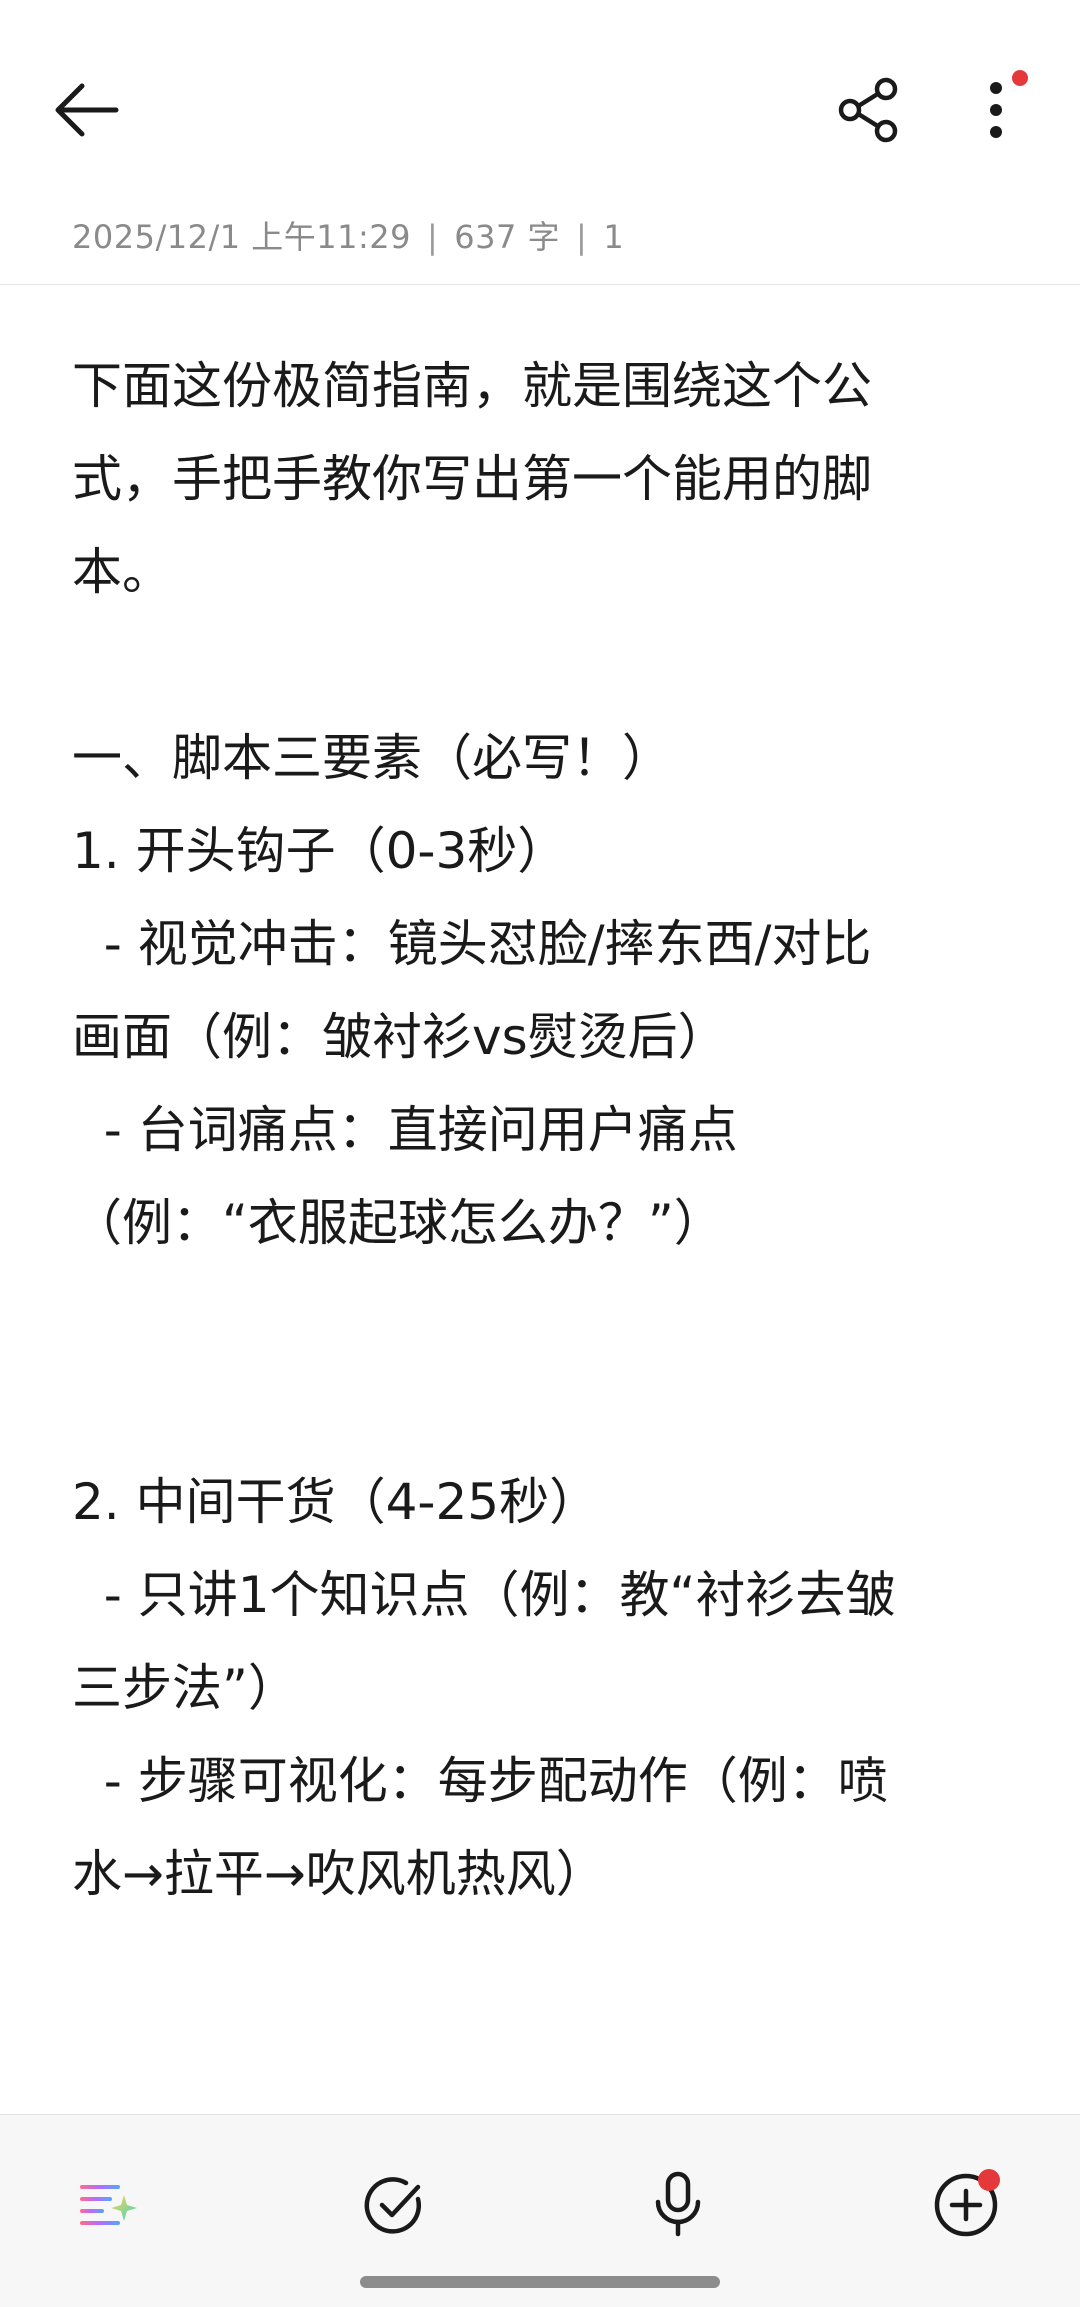 This screenshot has height=2307, width=1080. Describe the element at coordinates (484, 1595) in the screenshot. I see `note-text-line: - 只讲1个知识点（例：教“衬衫去皱` at that location.